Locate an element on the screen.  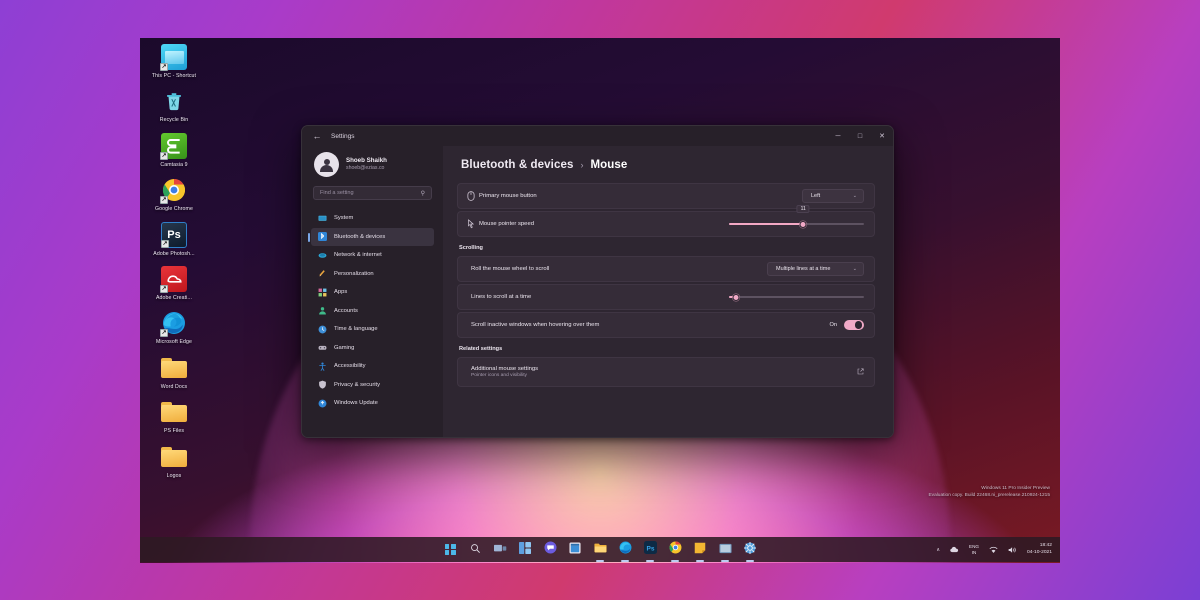
lines-to-scroll-slider is located at coordinates (796, 297).